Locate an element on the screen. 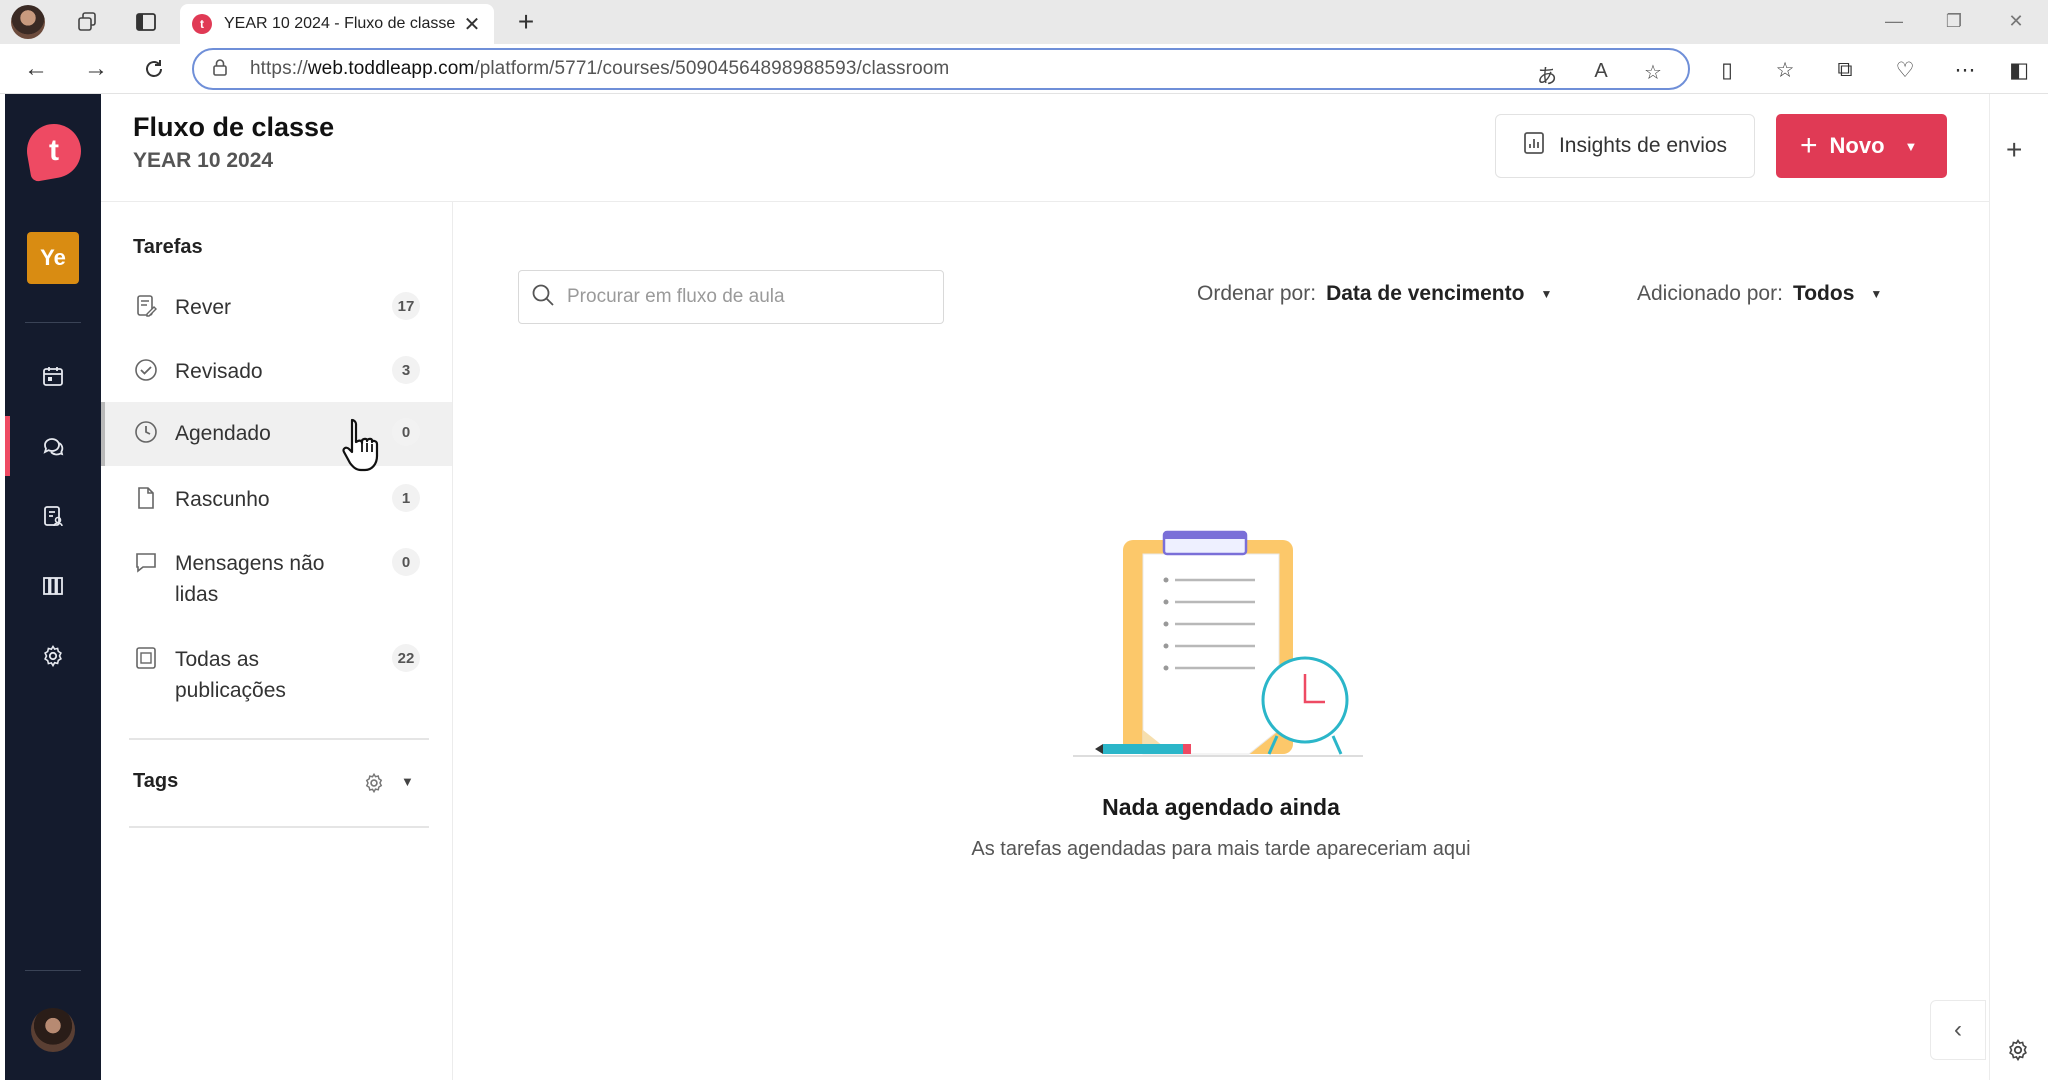  toddle-logo: t is located at coordinates (54, 151).